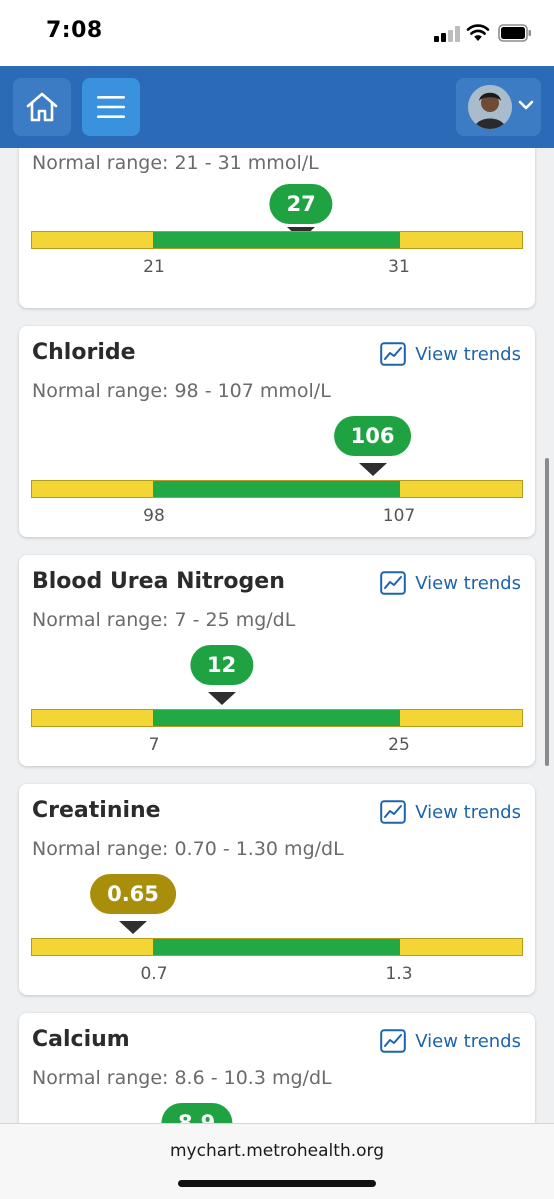 The width and height of the screenshot is (554, 1199). What do you see at coordinates (277, 107) in the screenshot?
I see `app-header` at bounding box center [277, 107].